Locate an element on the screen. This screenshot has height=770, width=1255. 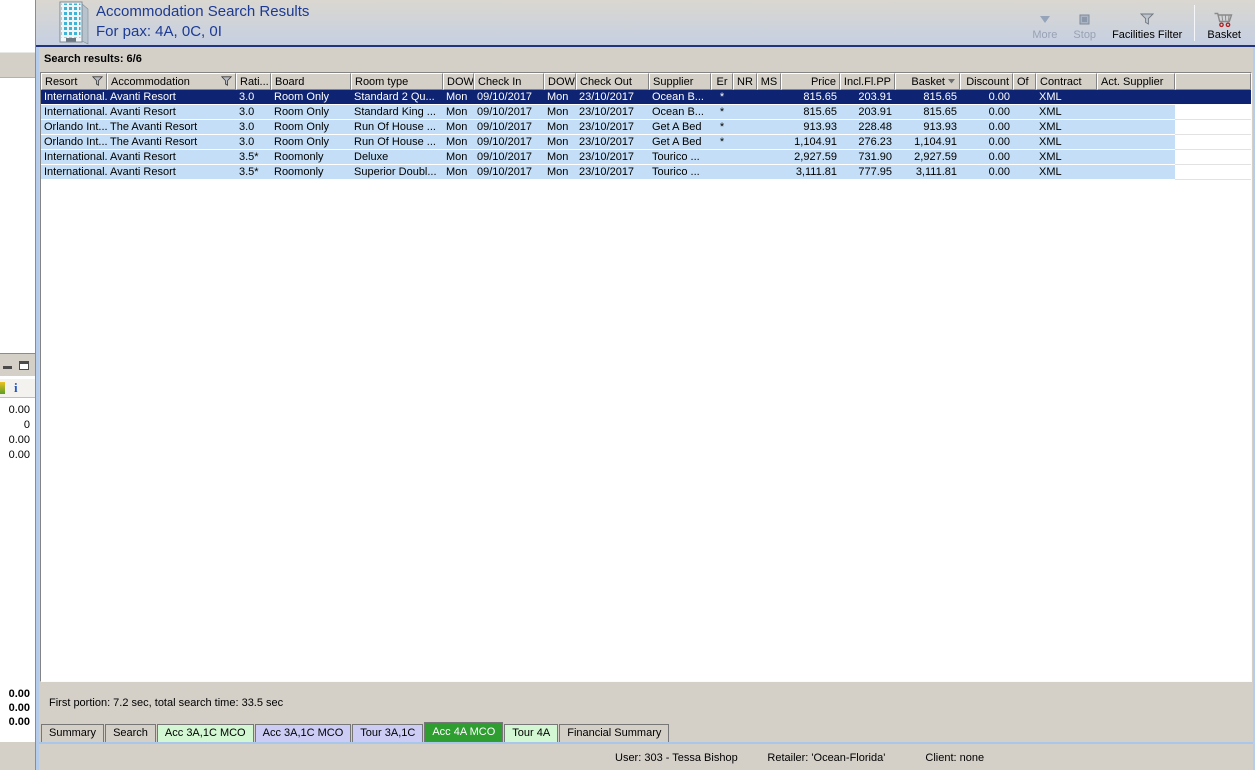
tab-tour-3a-1c: Tour 3A,1C is located at coordinates (388, 733).